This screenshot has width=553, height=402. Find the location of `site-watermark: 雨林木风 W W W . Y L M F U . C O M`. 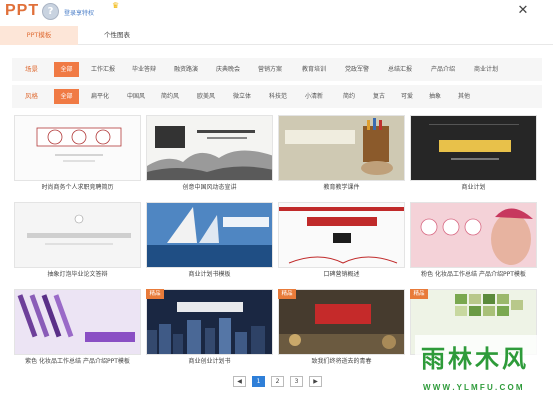

site-watermark: 雨林木风 W W W . Y L M F U . C O M is located at coordinates (482, 366).